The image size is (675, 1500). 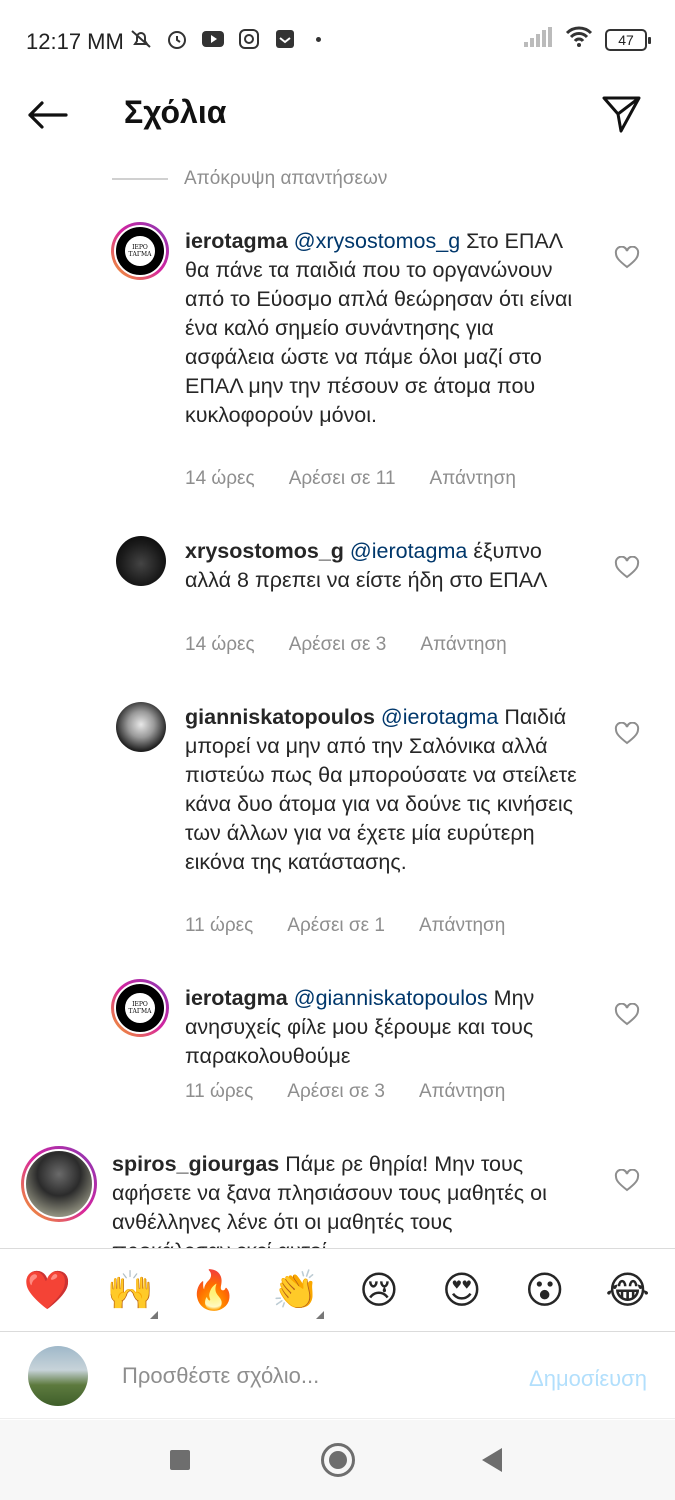 I want to click on comment-meta: 11 ώρες Αρέσει σε 3 Απάντηση, so click(x=362, y=1092).